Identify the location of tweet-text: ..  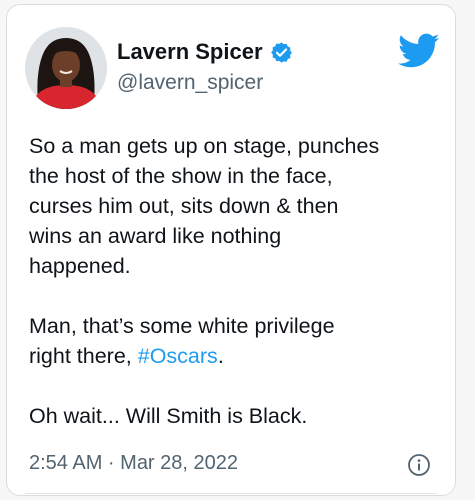
(220, 356).